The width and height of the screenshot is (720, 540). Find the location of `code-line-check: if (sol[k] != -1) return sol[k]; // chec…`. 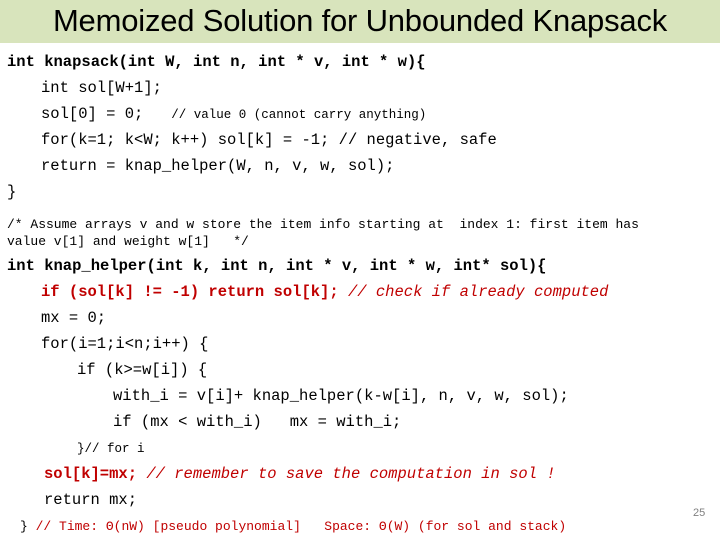

code-line-check: if (sol[k] != -1) return sol[k]; // chec… is located at coordinates (324, 292).